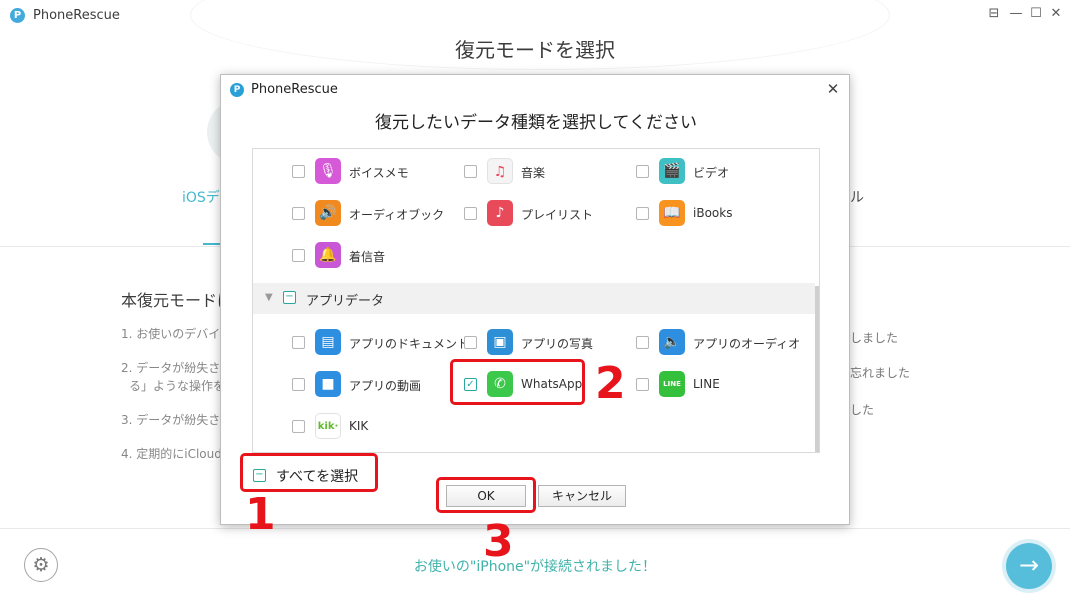  I want to click on list-item-music: ♫ 音楽, so click(539, 171).